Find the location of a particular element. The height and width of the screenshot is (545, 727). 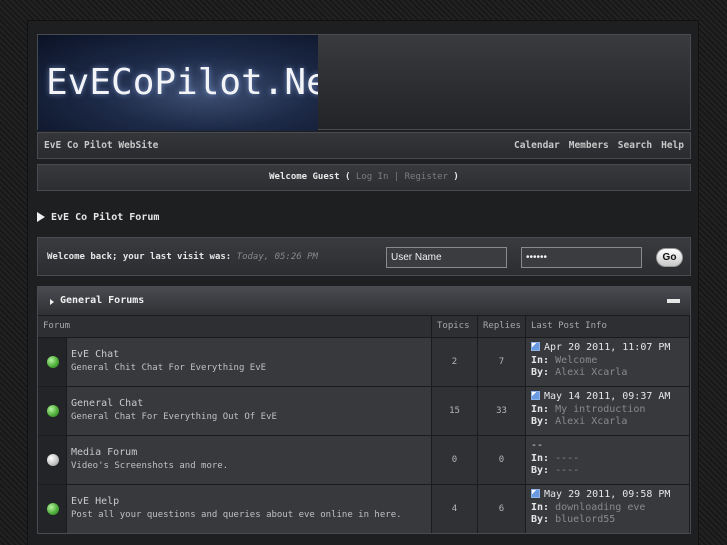

nav-link-calendar: Calendar is located at coordinates (537, 145).